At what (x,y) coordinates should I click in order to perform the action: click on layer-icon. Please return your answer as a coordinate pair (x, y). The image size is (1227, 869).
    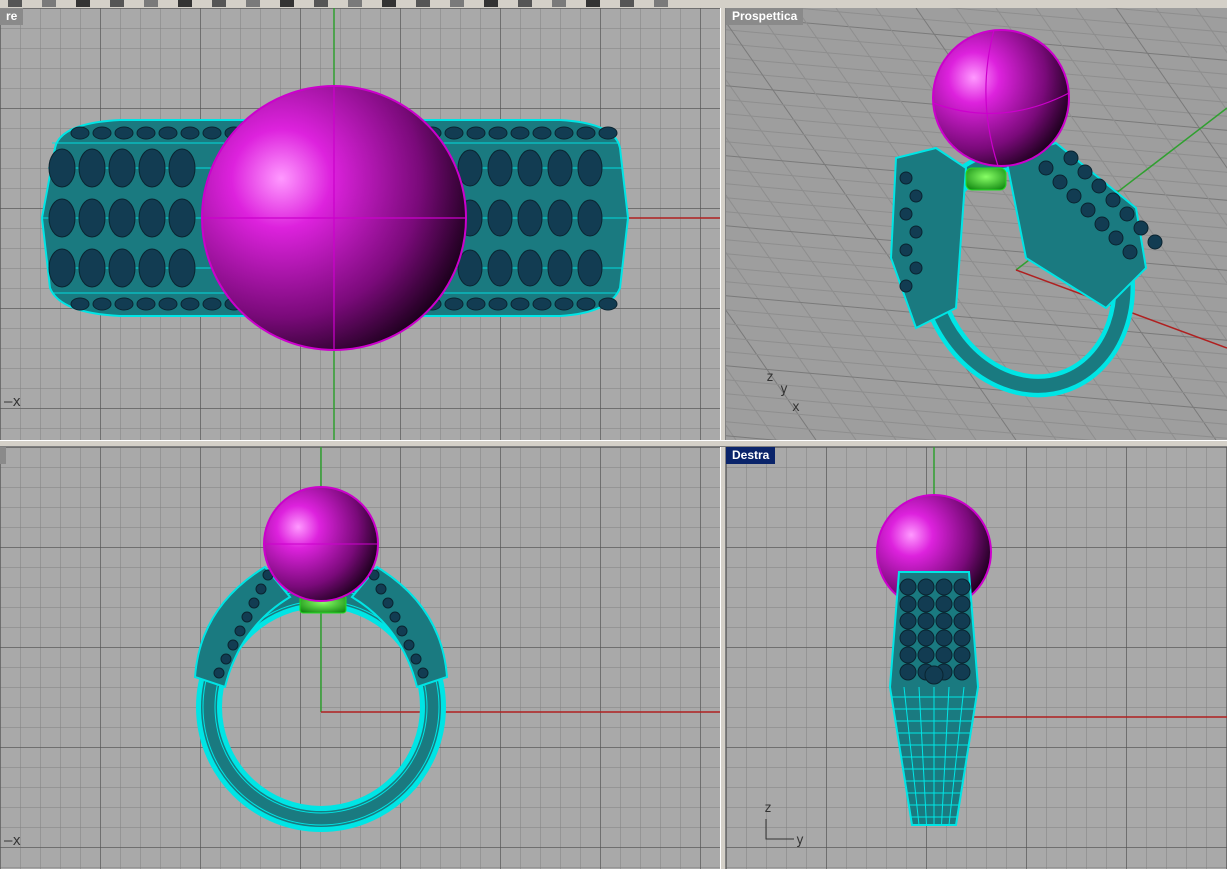
    Looking at the image, I should click on (491, 3).